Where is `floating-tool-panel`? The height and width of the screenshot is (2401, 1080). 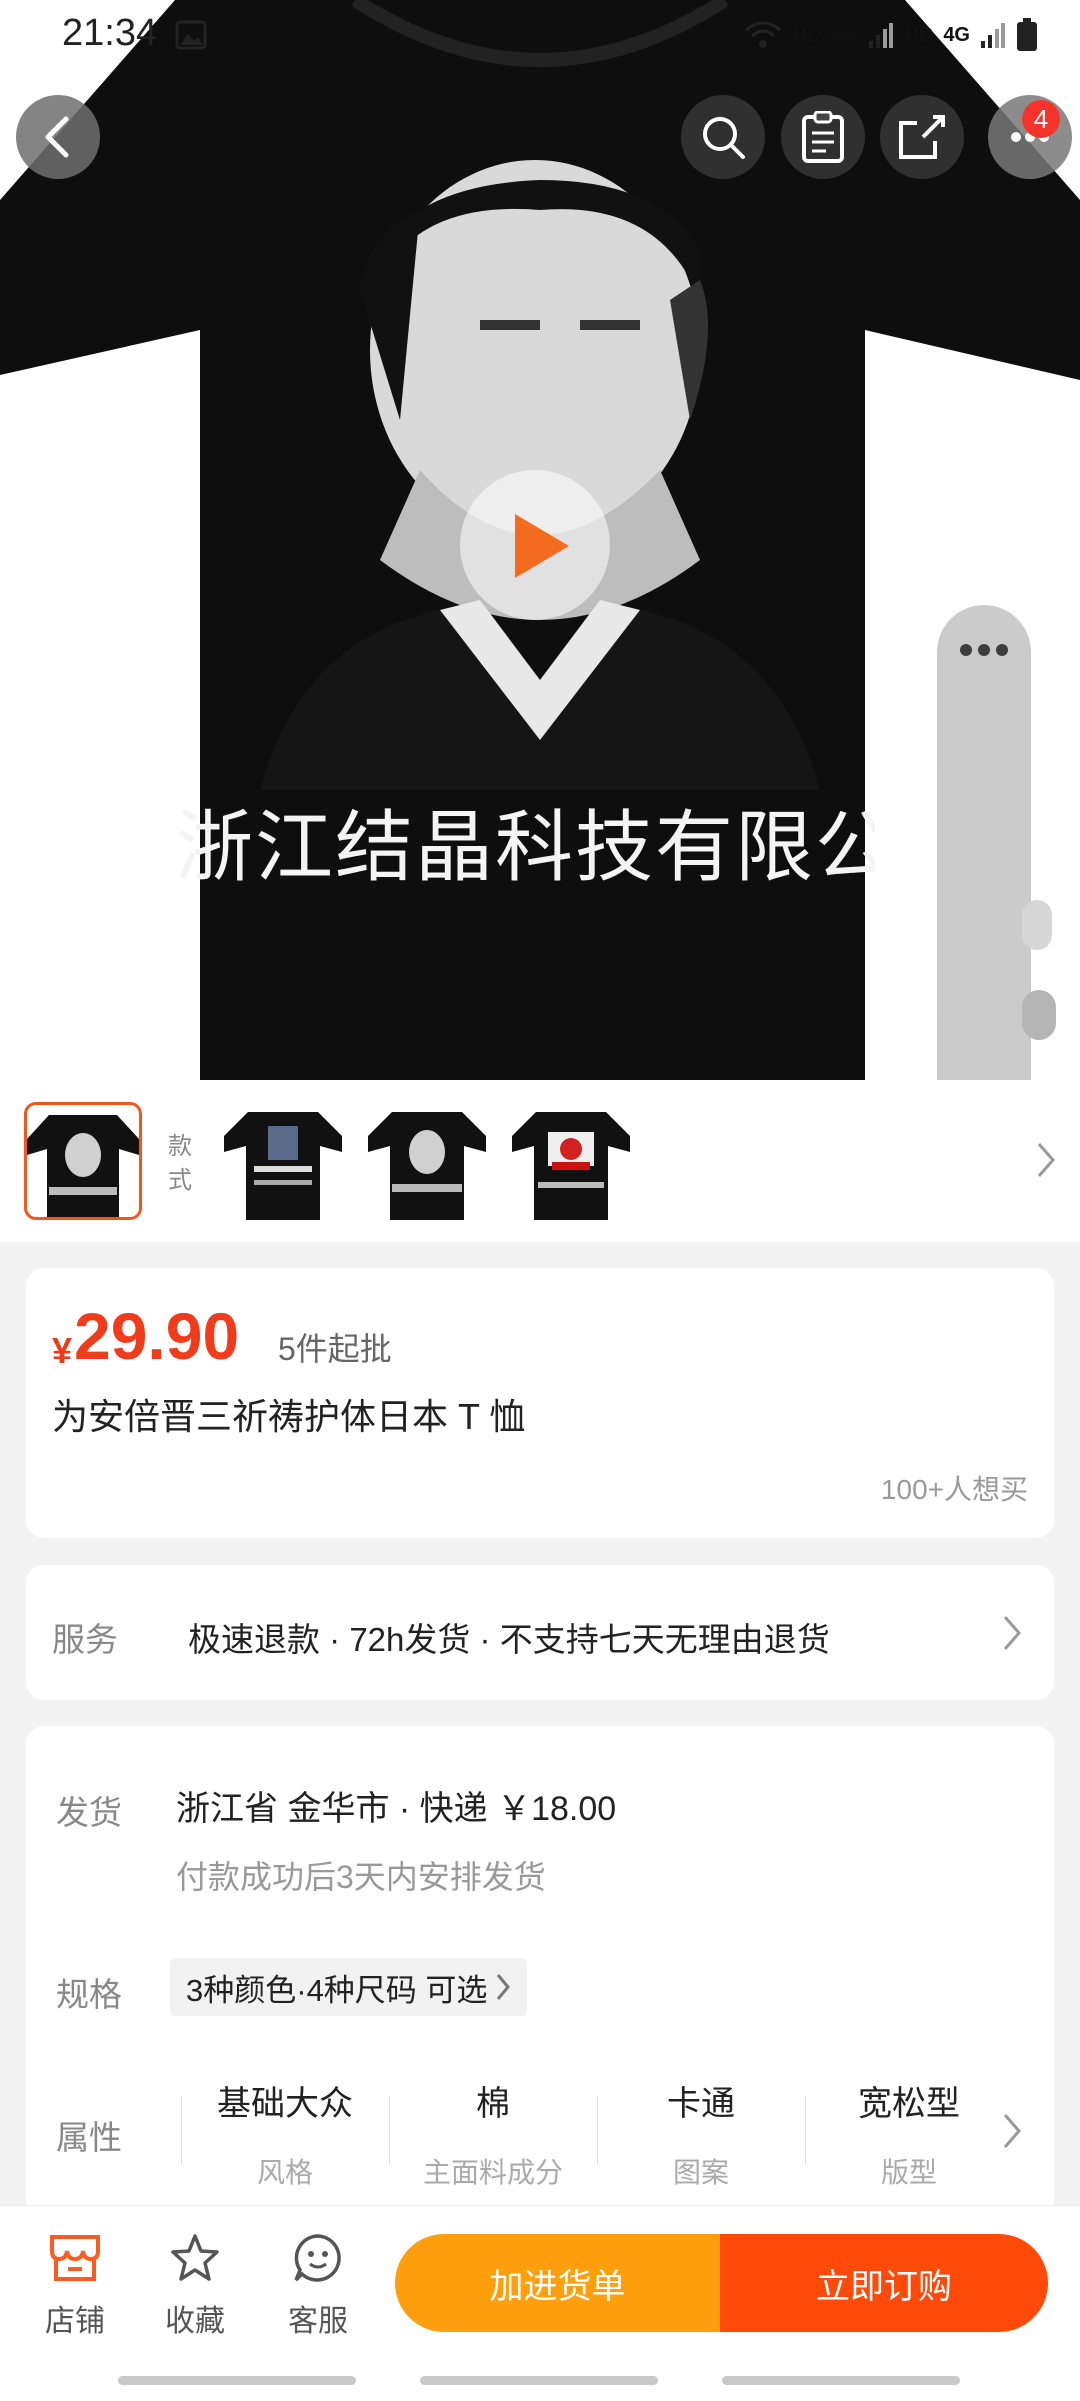
floating-tool-panel is located at coordinates (984, 878).